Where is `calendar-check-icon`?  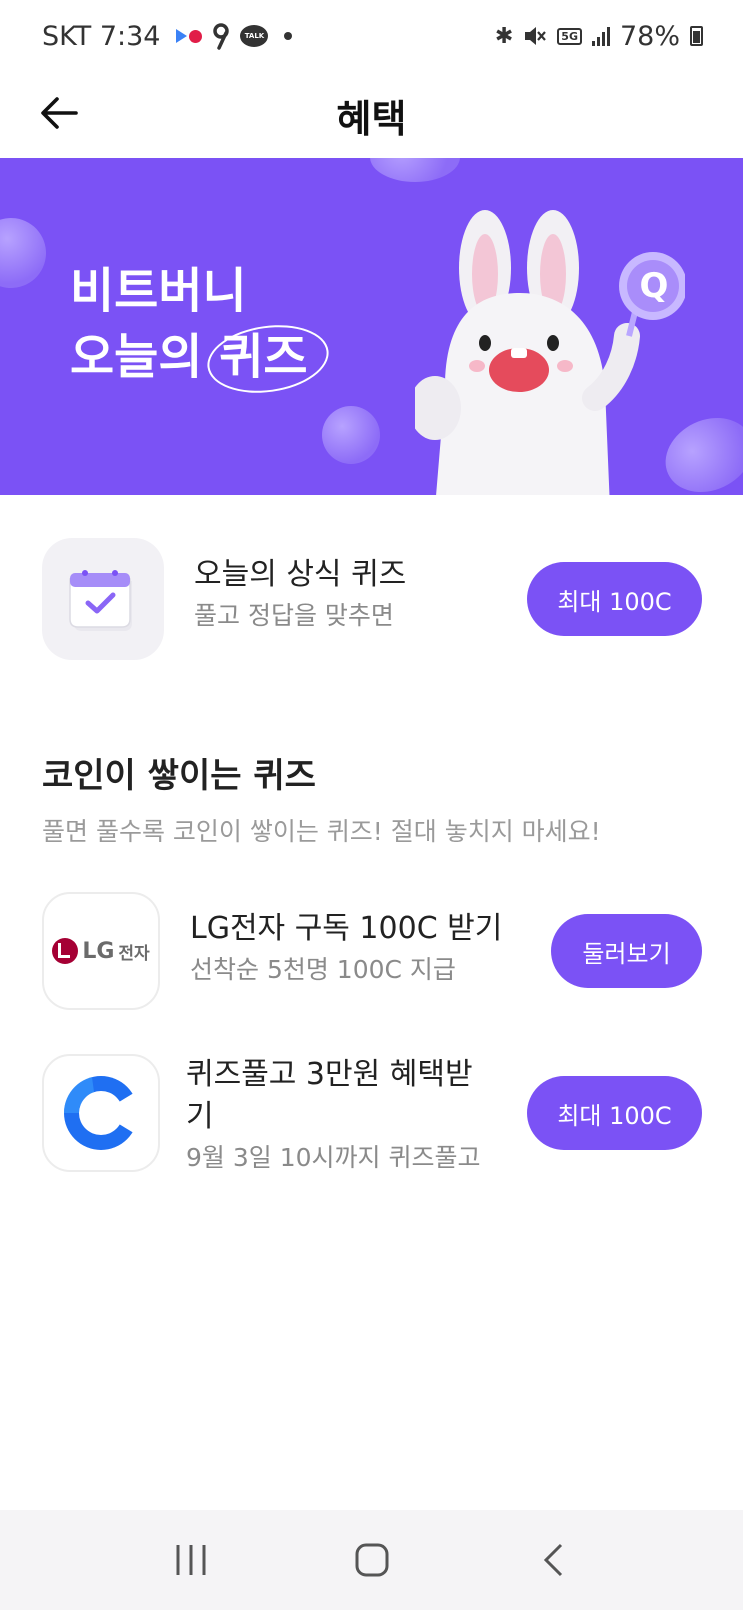 calendar-check-icon is located at coordinates (100, 600).